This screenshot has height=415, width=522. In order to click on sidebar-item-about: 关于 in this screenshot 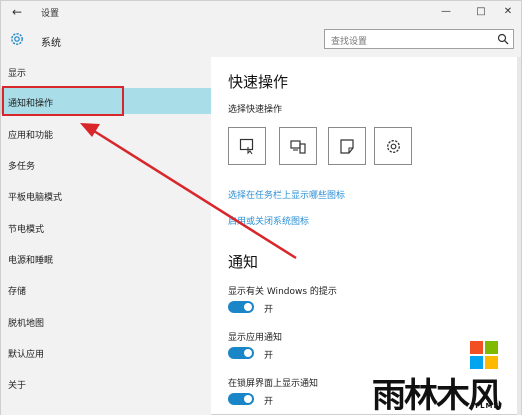, I will do `click(106, 383)`.